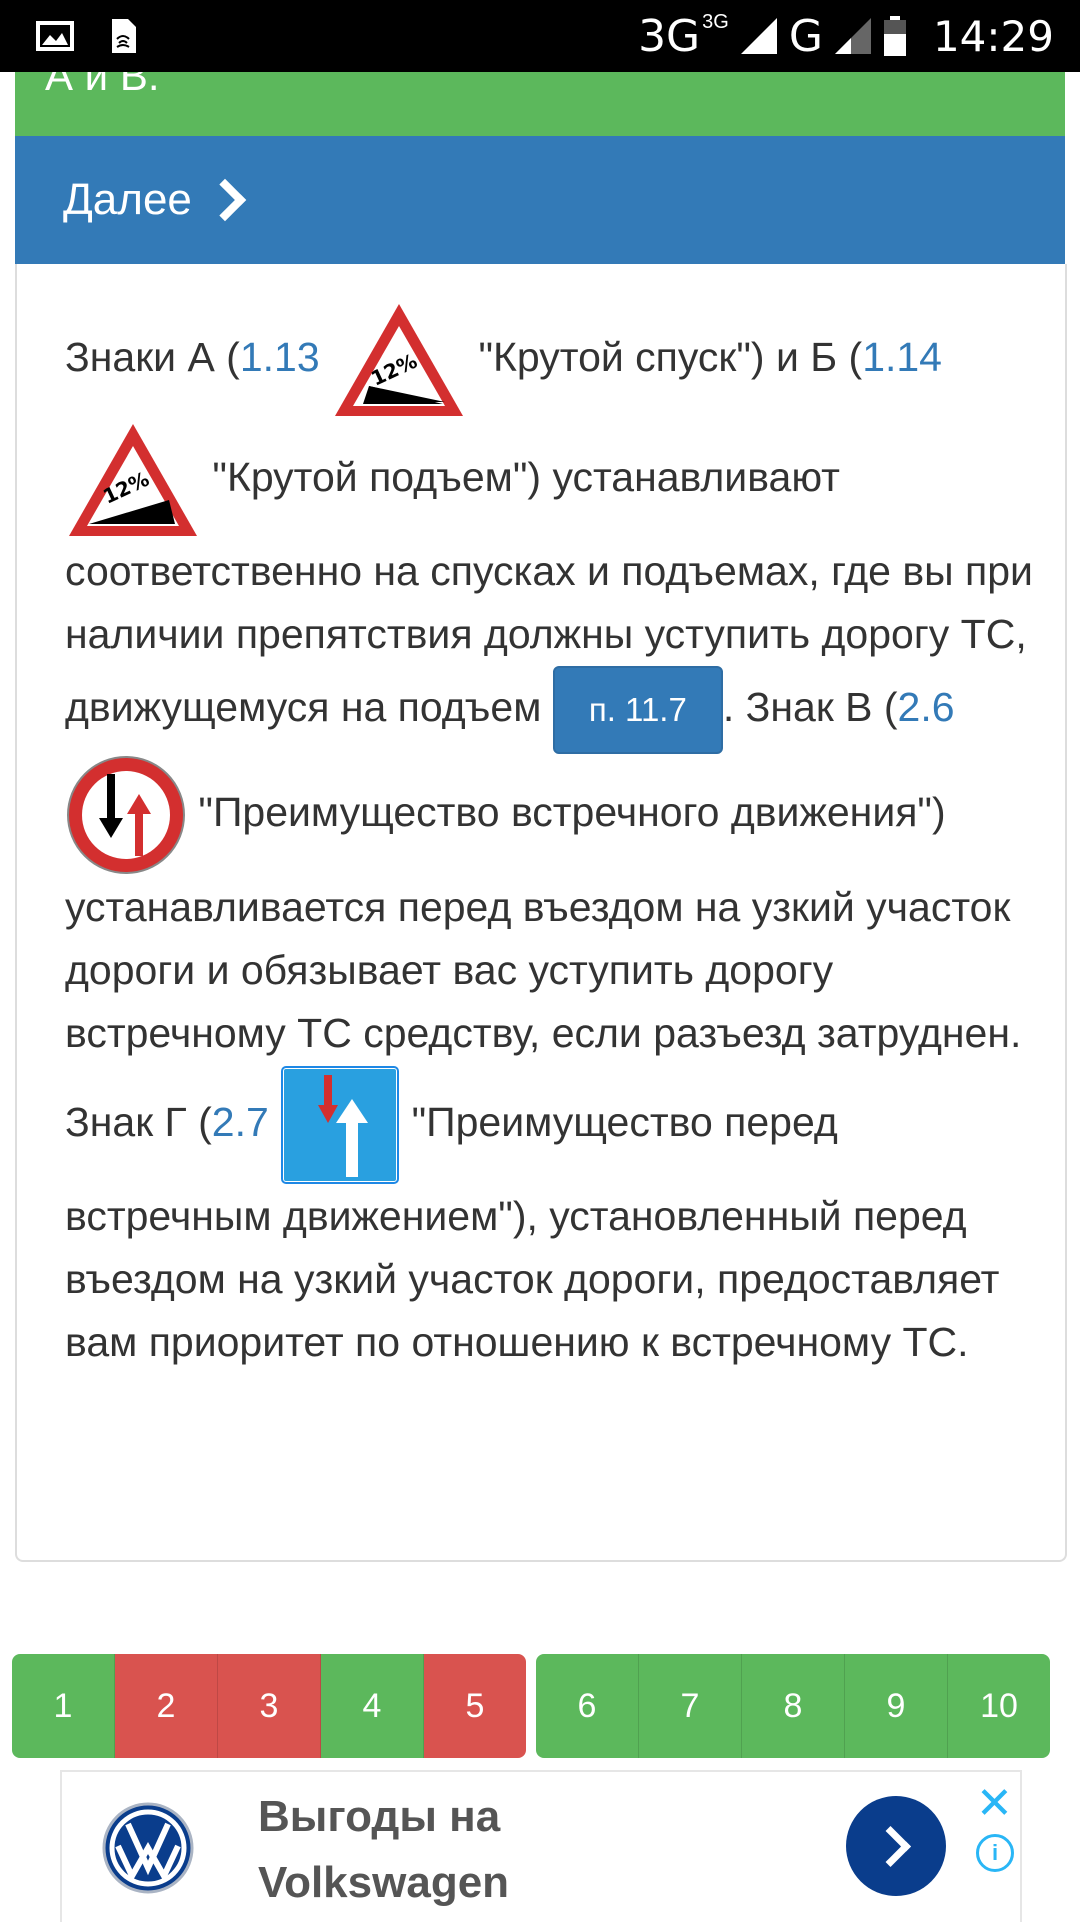 This screenshot has height=1922, width=1080. What do you see at coordinates (124, 36) in the screenshot?
I see `sim-card-icon` at bounding box center [124, 36].